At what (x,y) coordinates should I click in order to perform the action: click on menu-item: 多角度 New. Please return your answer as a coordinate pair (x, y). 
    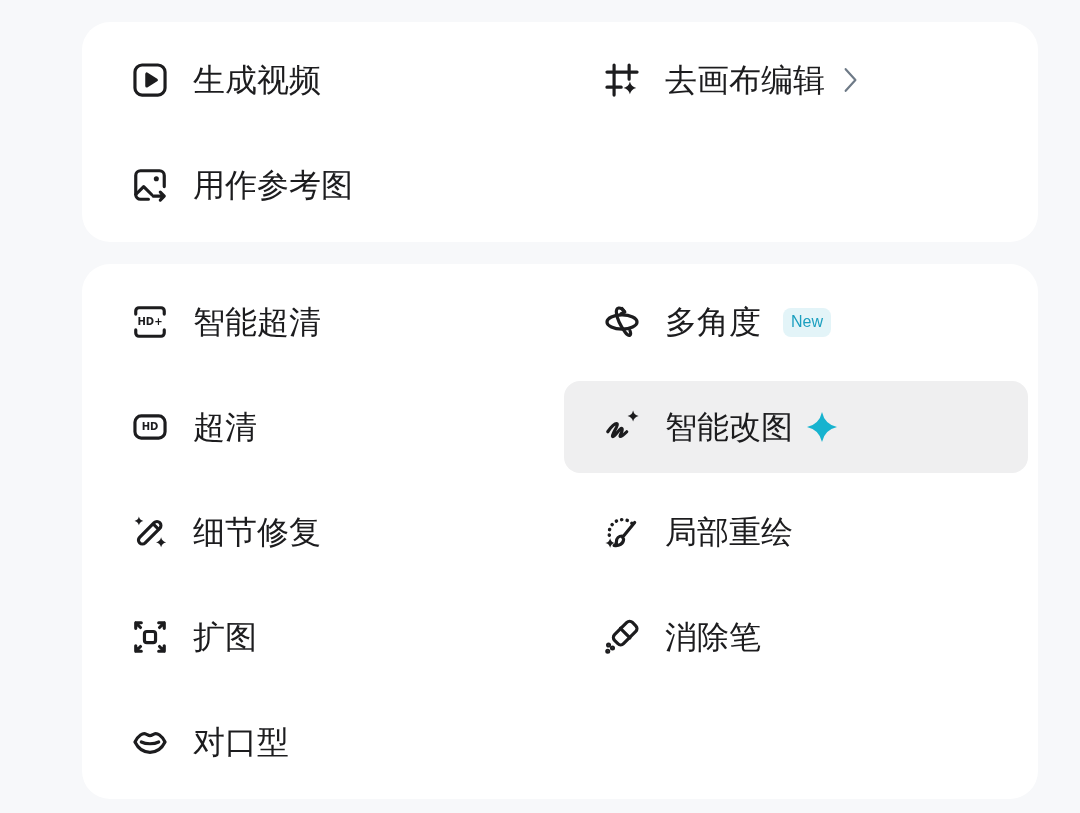
    Looking at the image, I should click on (796, 322).